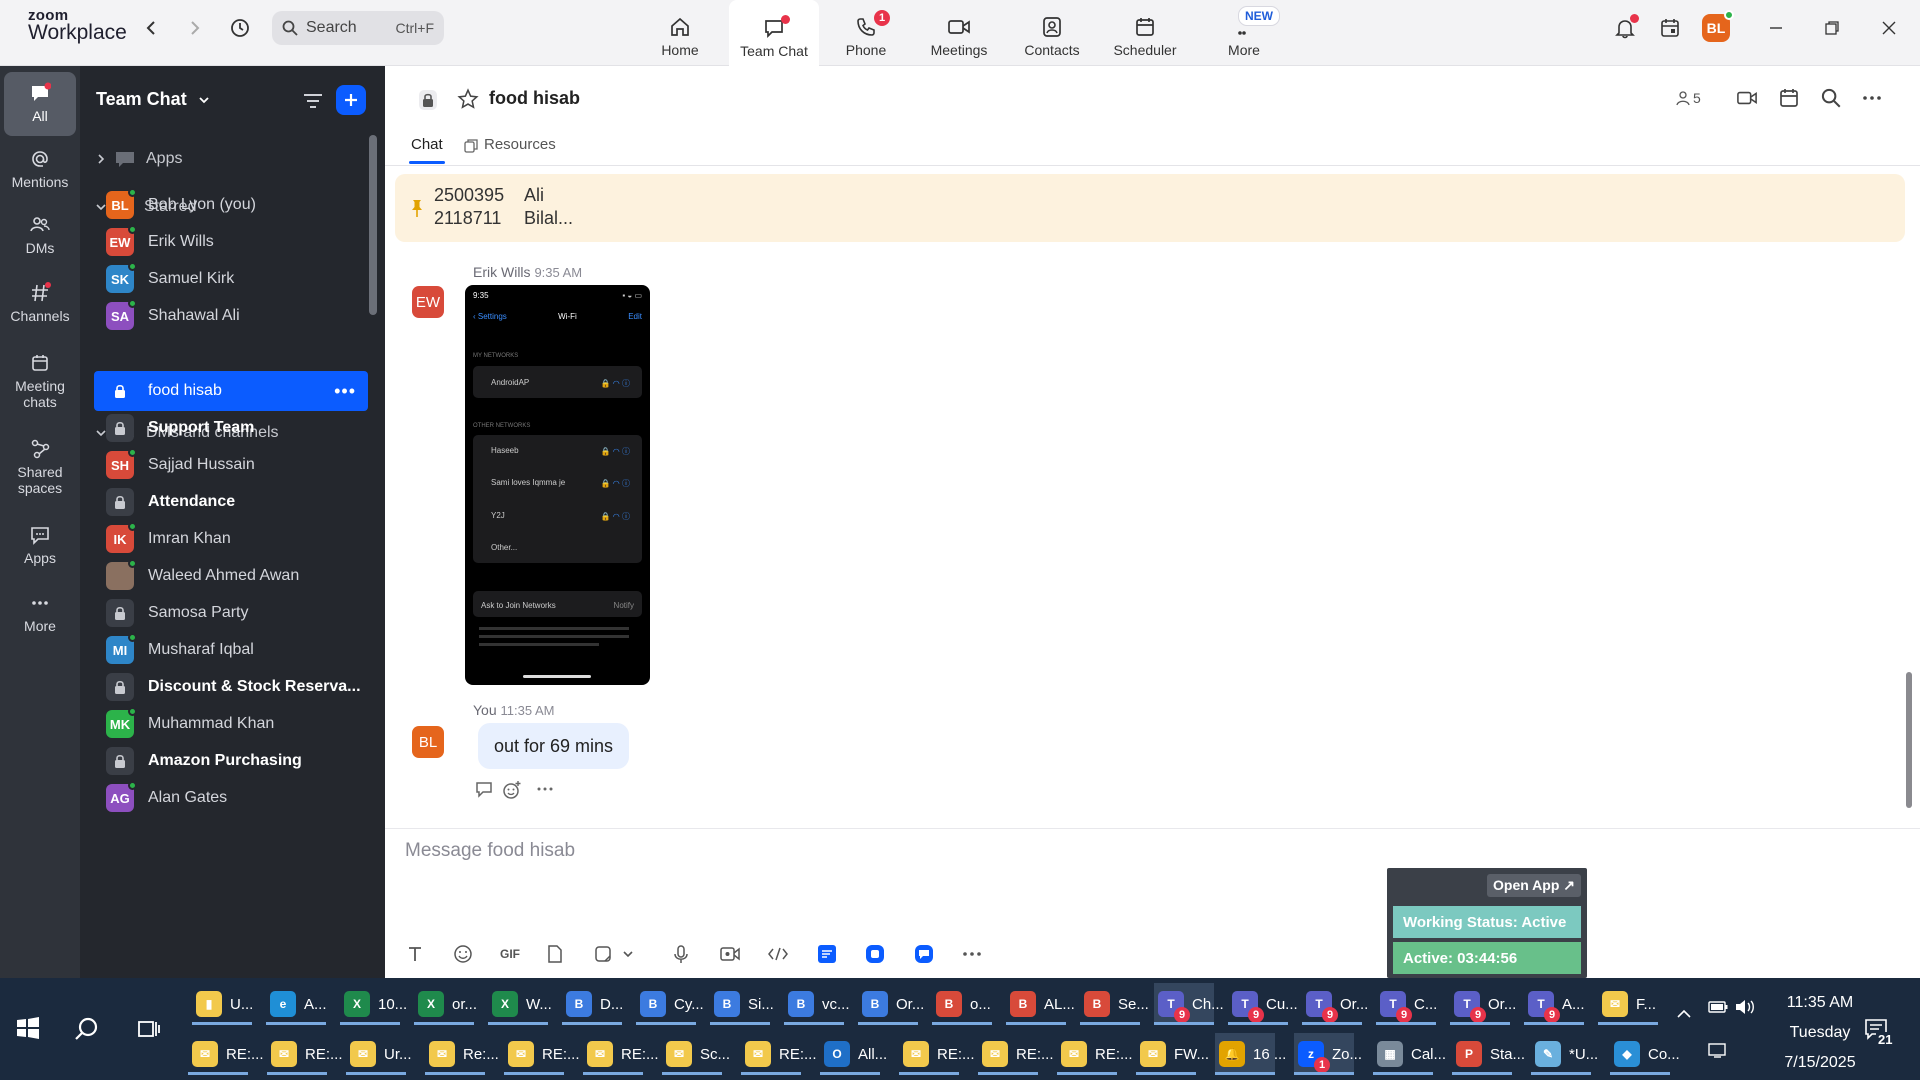  Describe the element at coordinates (138, 159) in the screenshot. I see `section-apps: Apps` at that location.